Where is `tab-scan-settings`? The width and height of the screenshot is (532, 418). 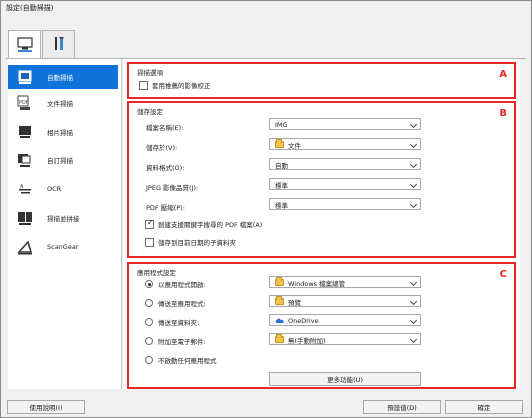
tab-scan-settings is located at coordinates (24, 45).